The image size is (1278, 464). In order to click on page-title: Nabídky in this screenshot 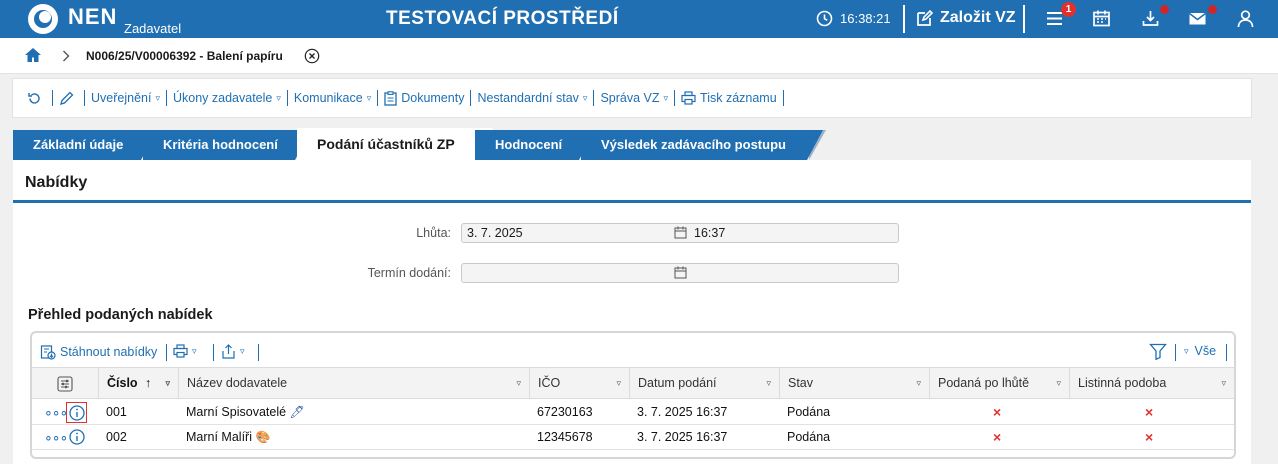, I will do `click(56, 182)`.